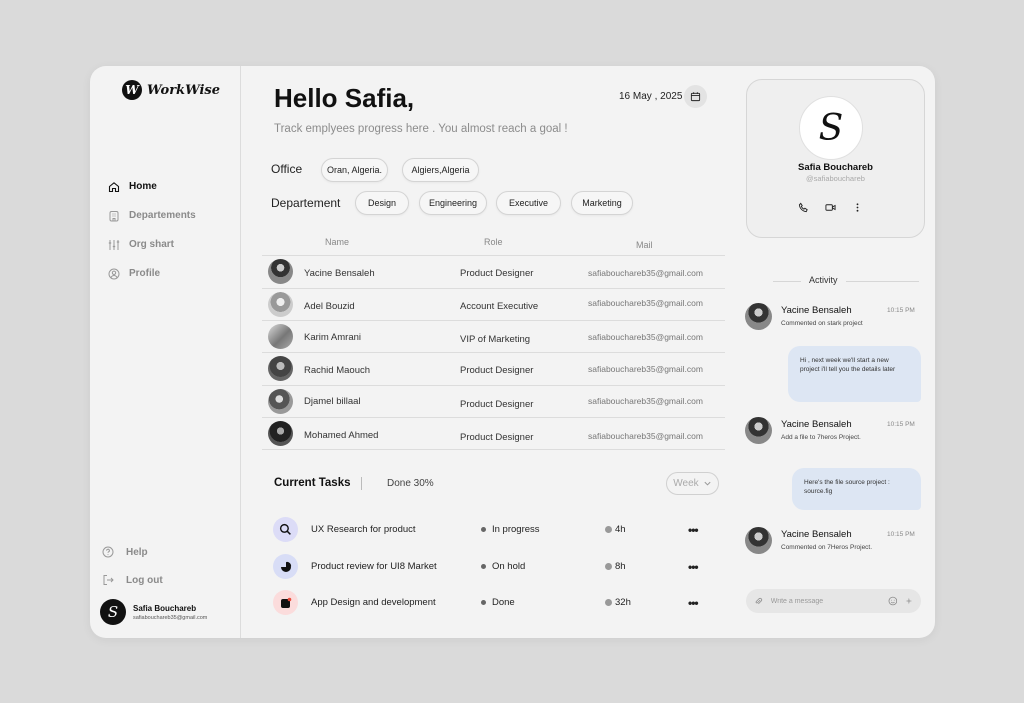 The image size is (1024, 703). I want to click on tasks-title: Current Tasks, so click(312, 483).